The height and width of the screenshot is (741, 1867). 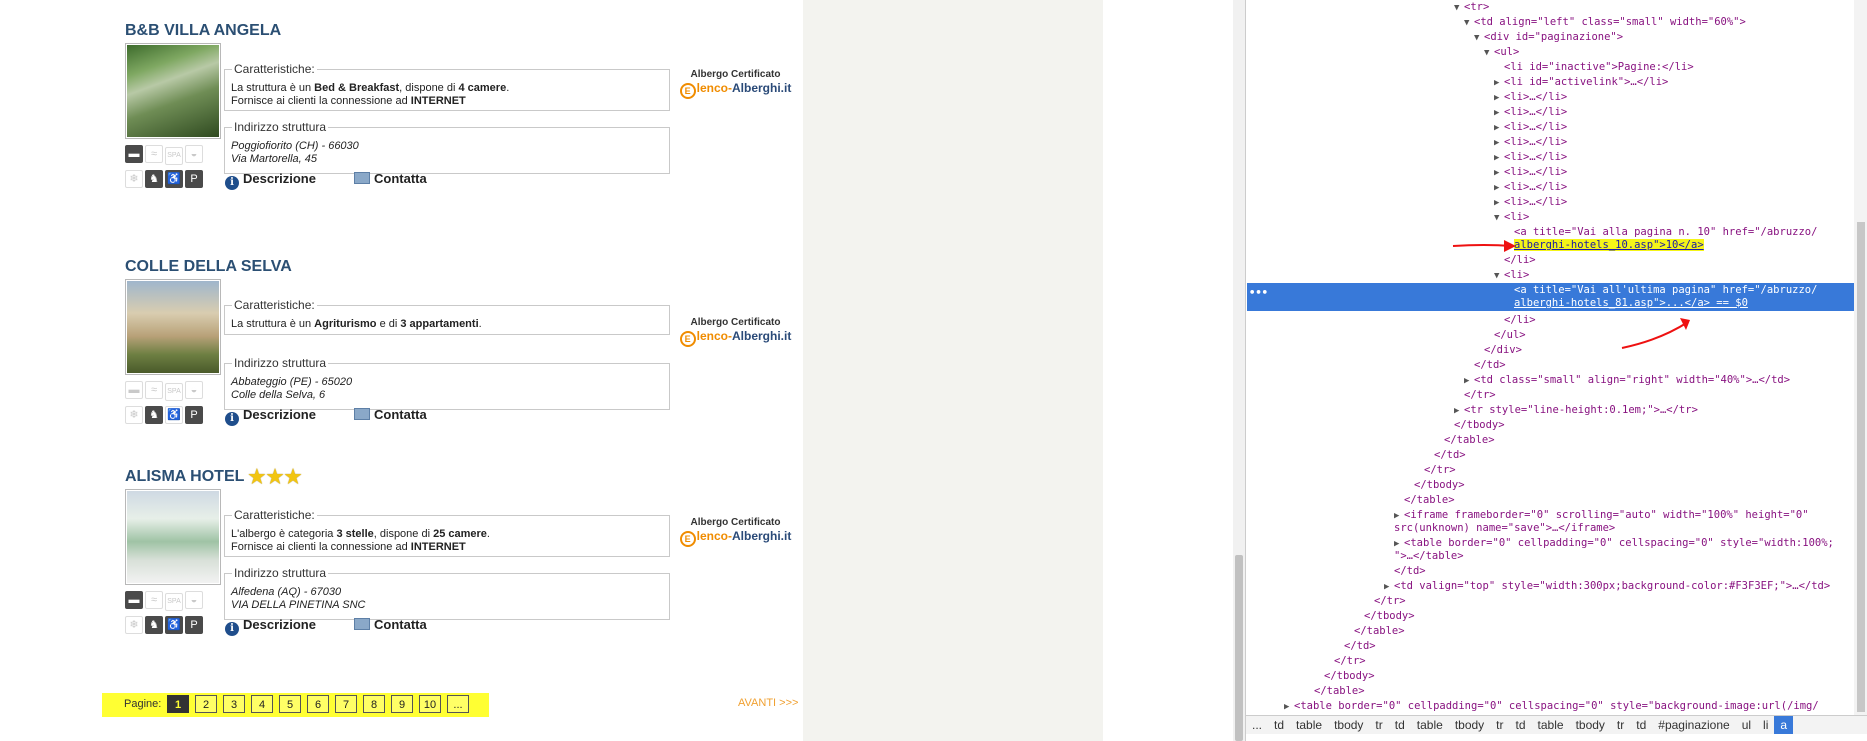 I want to click on devtools-scrollbar-thumb, so click(x=1861, y=467).